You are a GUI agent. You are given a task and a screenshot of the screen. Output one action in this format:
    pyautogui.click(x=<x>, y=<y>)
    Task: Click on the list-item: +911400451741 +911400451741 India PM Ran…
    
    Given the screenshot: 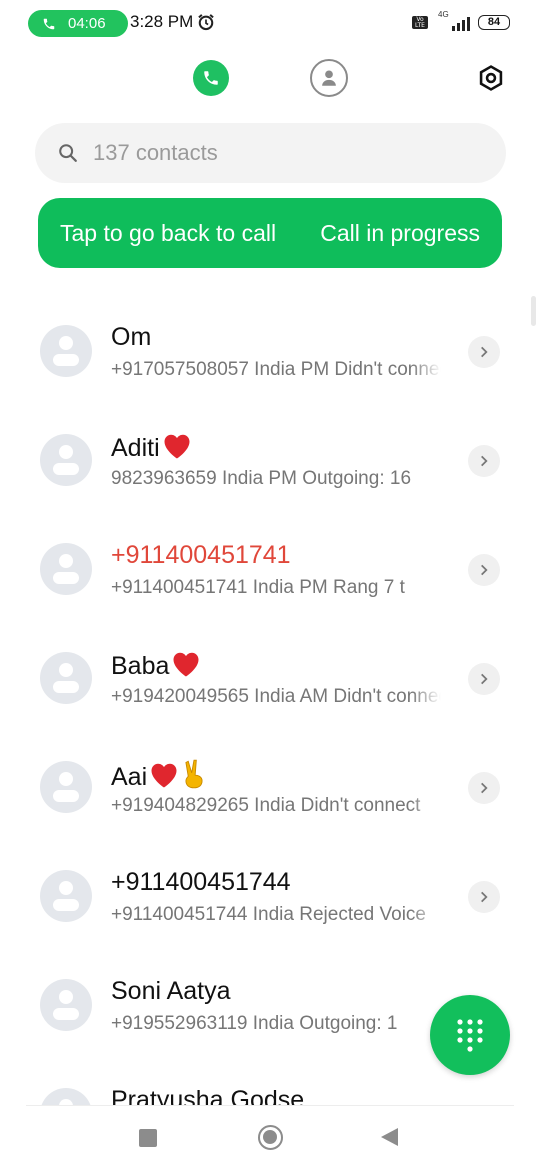 What is the action you would take?
    pyautogui.click(x=270, y=569)
    